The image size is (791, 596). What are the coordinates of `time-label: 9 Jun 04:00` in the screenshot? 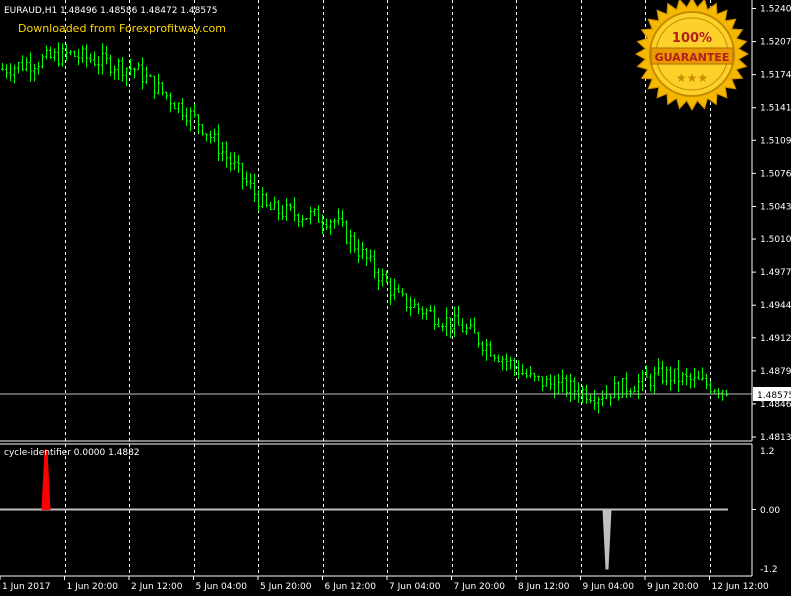 It's located at (609, 587).